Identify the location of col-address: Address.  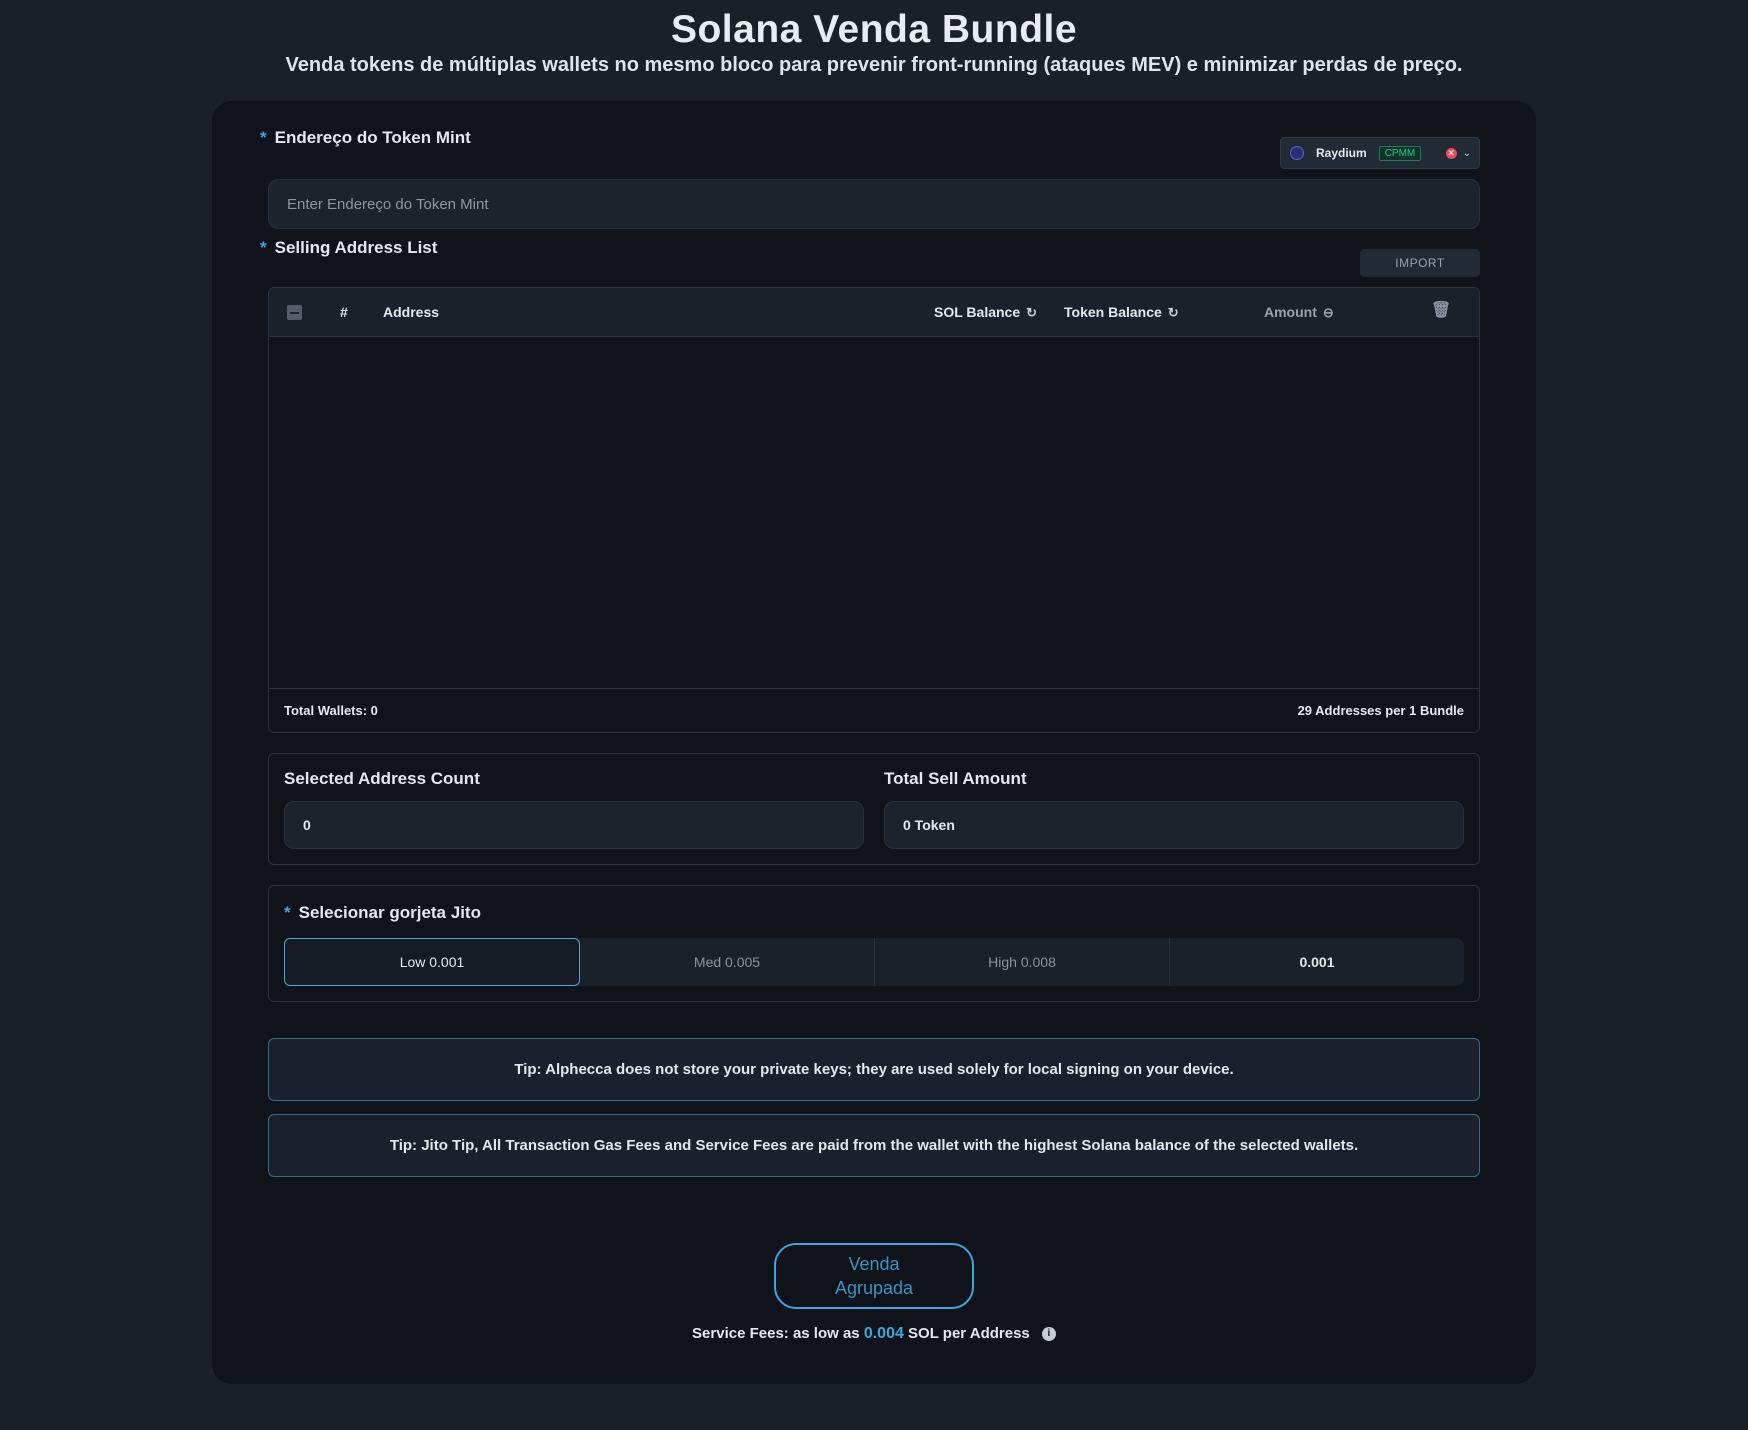
(411, 312).